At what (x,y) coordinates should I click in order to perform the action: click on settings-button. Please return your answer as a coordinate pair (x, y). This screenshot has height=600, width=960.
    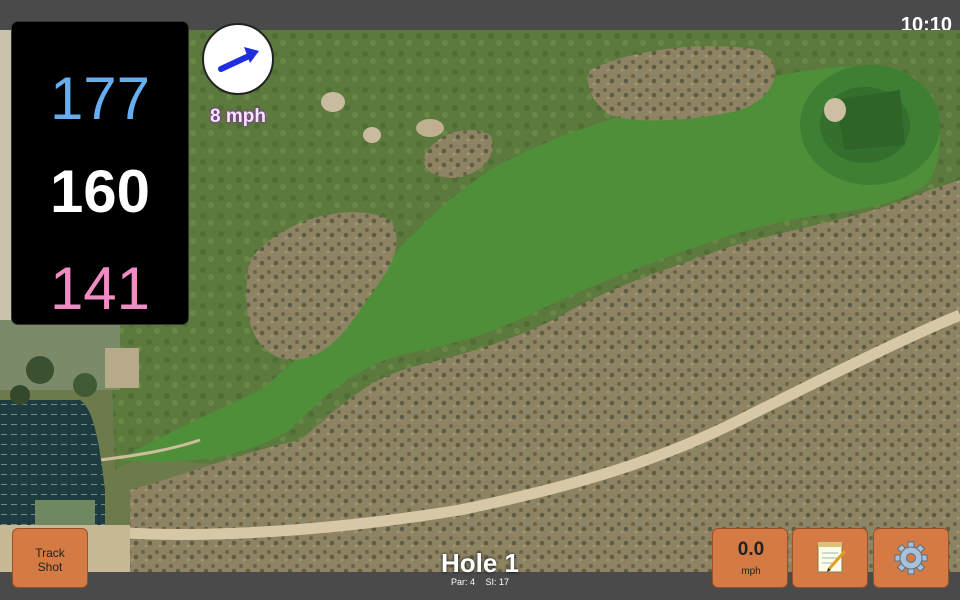
    Looking at the image, I should click on (911, 558).